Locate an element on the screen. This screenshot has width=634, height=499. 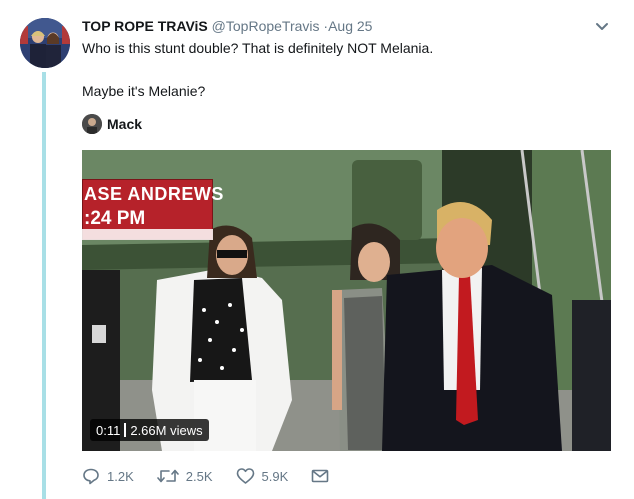
tweet-actions: 1.2K 2.5K 5.9K is located at coordinates (217, 476).